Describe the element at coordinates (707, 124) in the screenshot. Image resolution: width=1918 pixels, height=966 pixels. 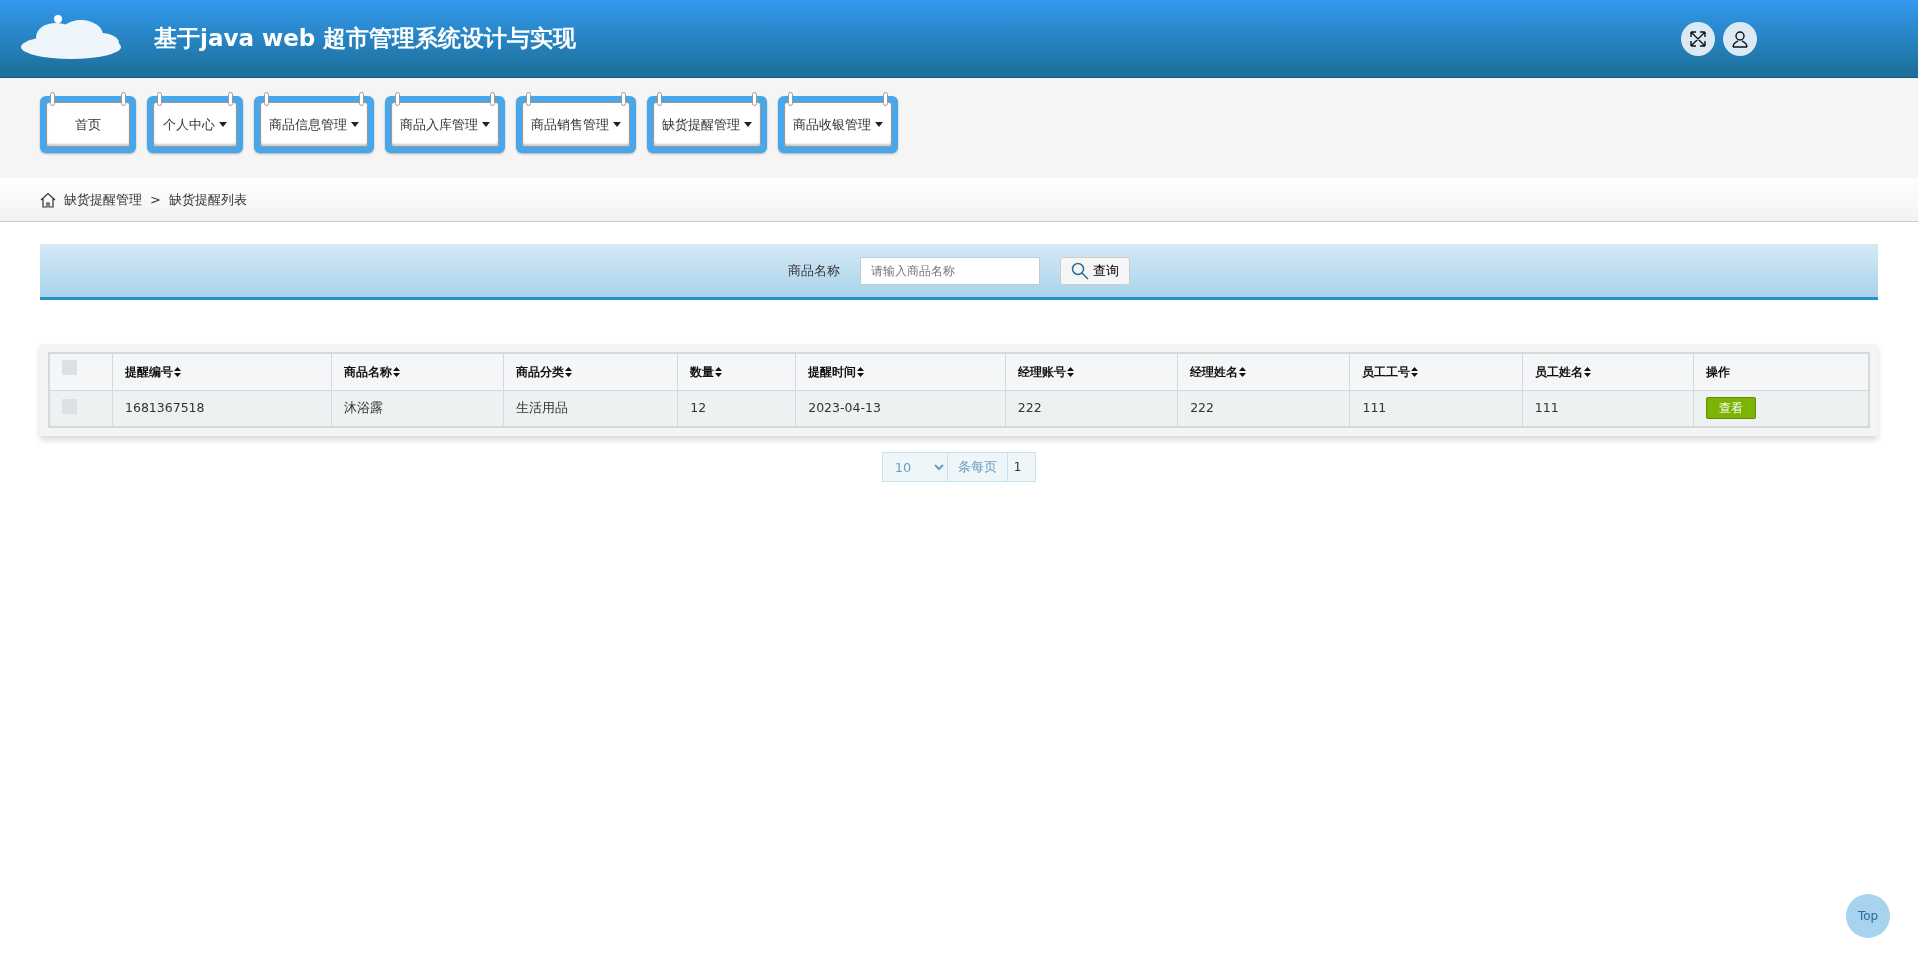
I see `menu-dropdown: 缺货提醒管理` at that location.